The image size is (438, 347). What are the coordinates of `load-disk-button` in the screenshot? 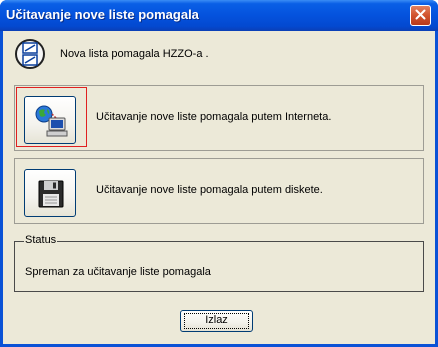 It's located at (50, 193).